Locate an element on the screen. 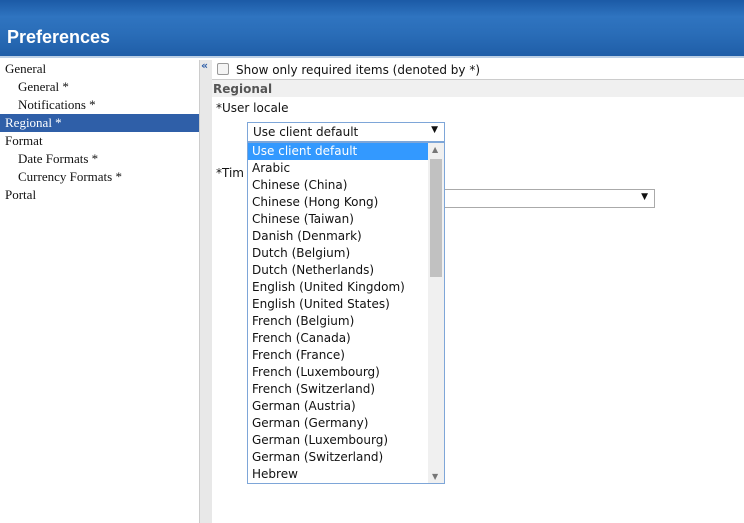 This screenshot has height=523, width=744. sidebar-item: Notifications * is located at coordinates (99, 105).